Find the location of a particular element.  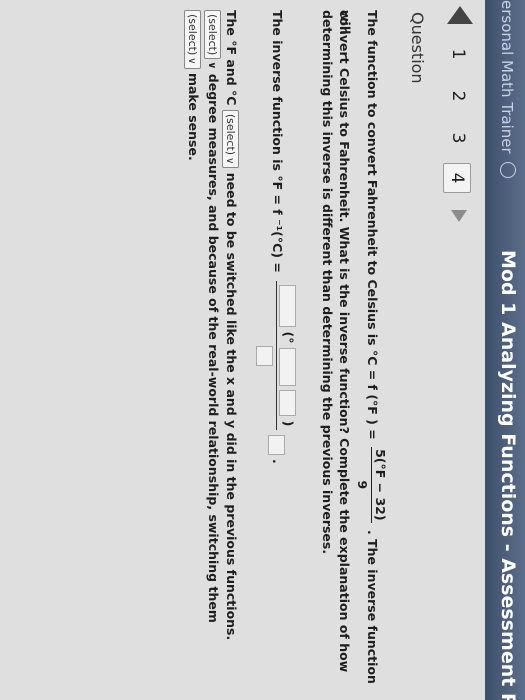

select-dropdown-2-value: (select) is located at coordinates (212, 35).